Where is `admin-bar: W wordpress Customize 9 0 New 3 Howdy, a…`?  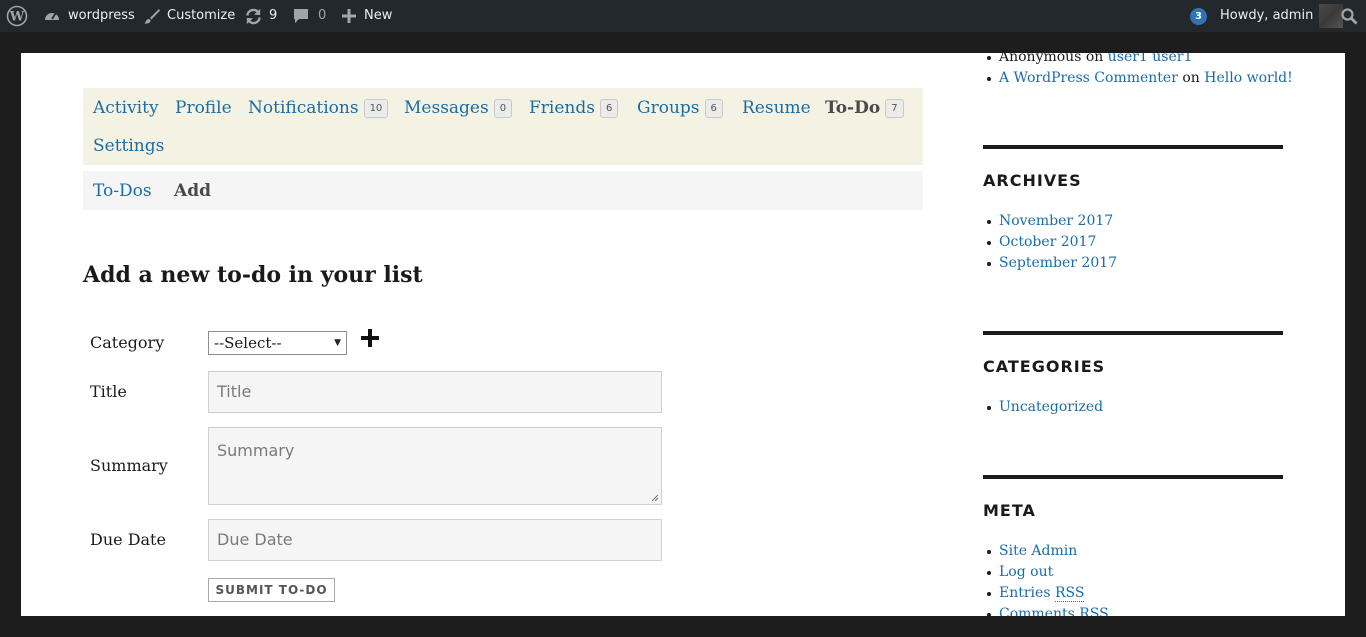 admin-bar: W wordpress Customize 9 0 New 3 Howdy, a… is located at coordinates (683, 16).